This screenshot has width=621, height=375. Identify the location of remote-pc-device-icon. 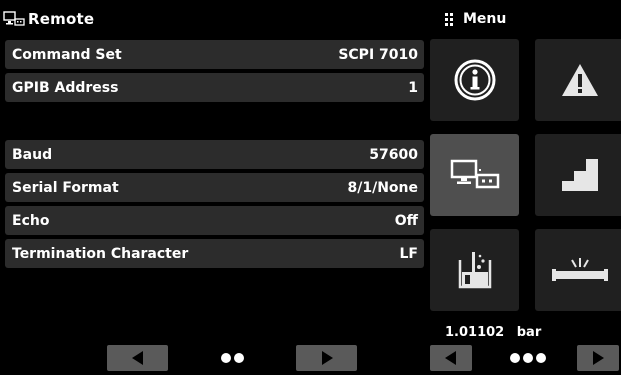
(14, 18).